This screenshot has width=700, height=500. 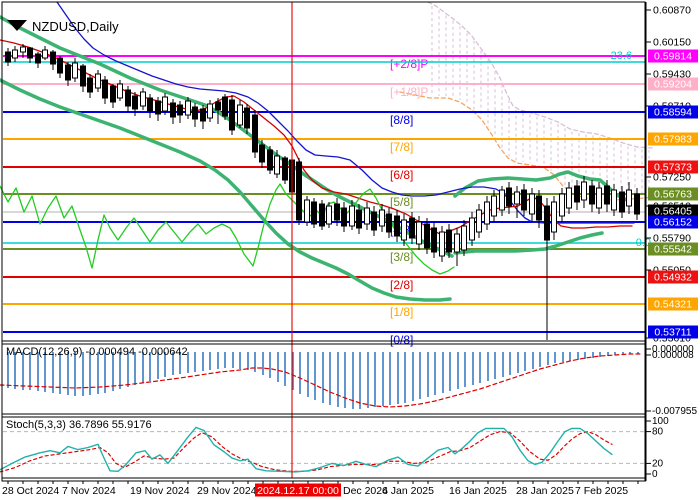 What do you see at coordinates (673, 305) in the screenshot?
I see `price-badge-value: 0.54321` at bounding box center [673, 305].